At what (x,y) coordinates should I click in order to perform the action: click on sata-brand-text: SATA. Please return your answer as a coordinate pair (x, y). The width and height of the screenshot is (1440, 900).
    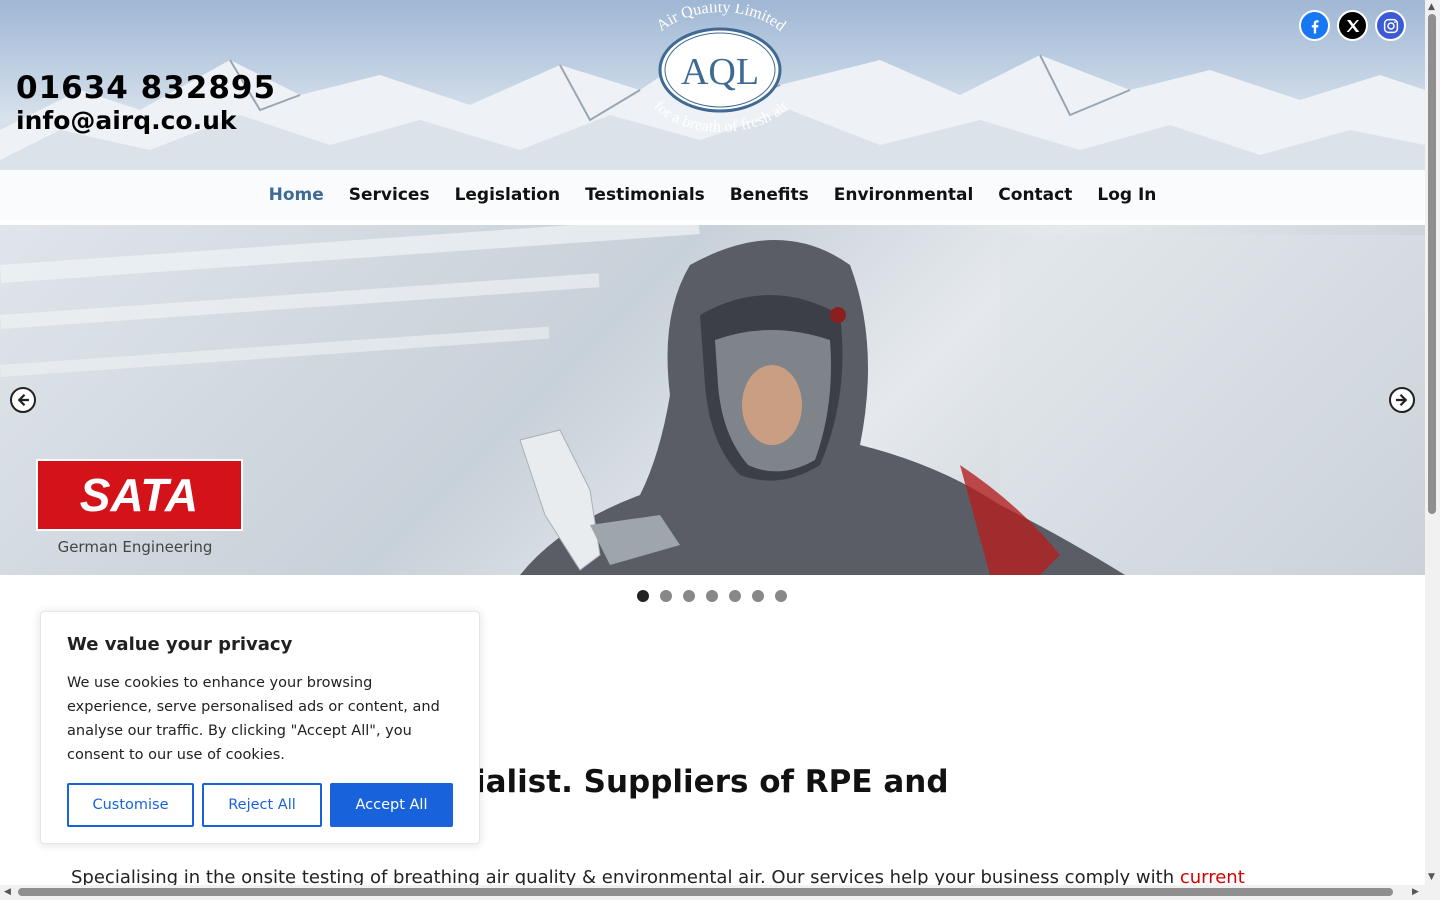
    Looking at the image, I should click on (139, 495).